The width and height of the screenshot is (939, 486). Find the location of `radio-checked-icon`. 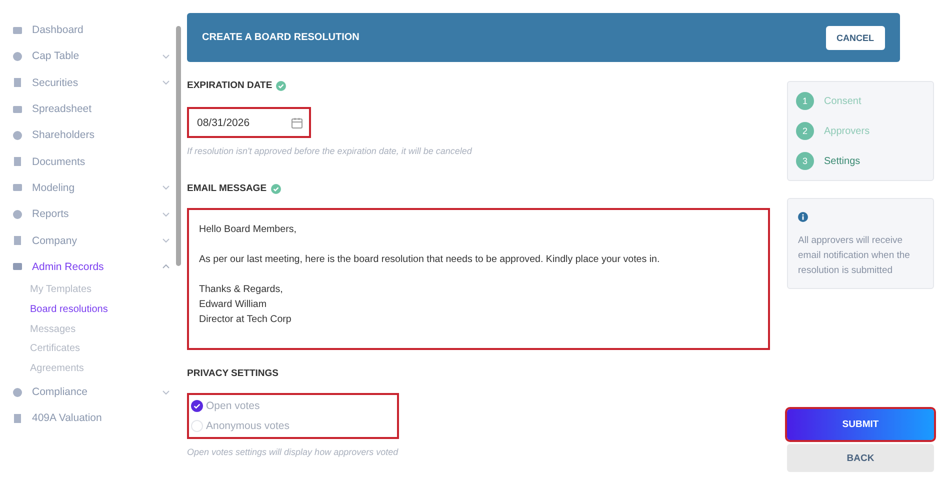

radio-checked-icon is located at coordinates (197, 406).